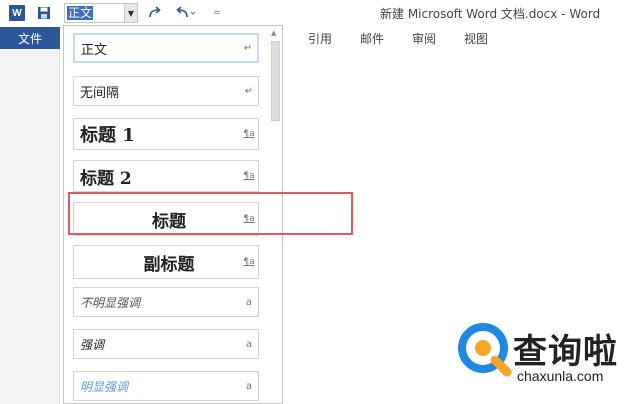 Image resolution: width=634 pixels, height=404 pixels. Describe the element at coordinates (130, 13) in the screenshot. I see `chevron-down-icon: ▼` at that location.